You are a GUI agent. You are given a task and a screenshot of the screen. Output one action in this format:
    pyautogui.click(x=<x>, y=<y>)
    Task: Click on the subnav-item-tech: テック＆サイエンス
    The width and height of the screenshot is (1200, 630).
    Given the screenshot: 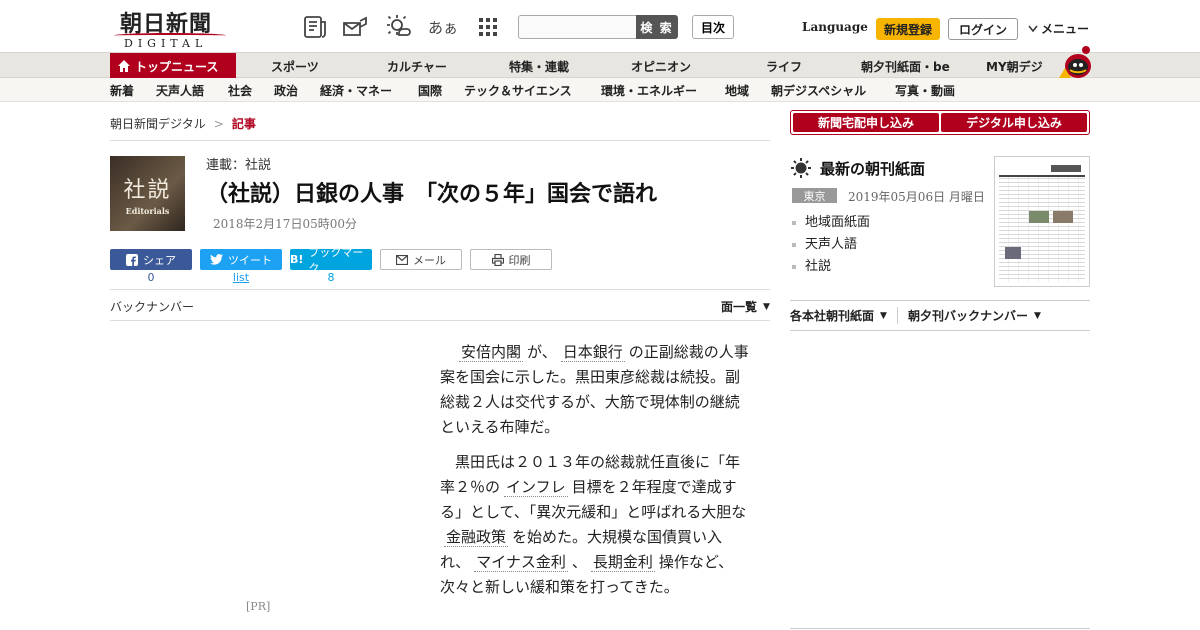 What is the action you would take?
    pyautogui.click(x=518, y=90)
    